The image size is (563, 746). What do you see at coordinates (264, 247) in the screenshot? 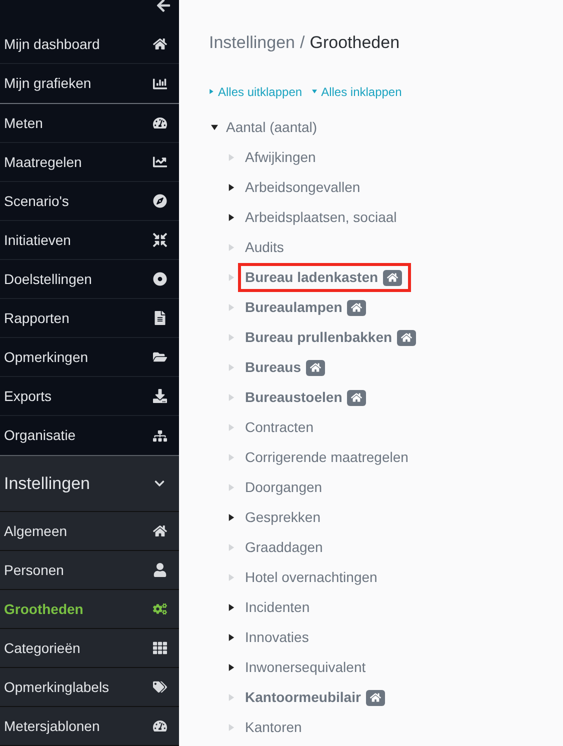
I see `tree-item: Audits` at bounding box center [264, 247].